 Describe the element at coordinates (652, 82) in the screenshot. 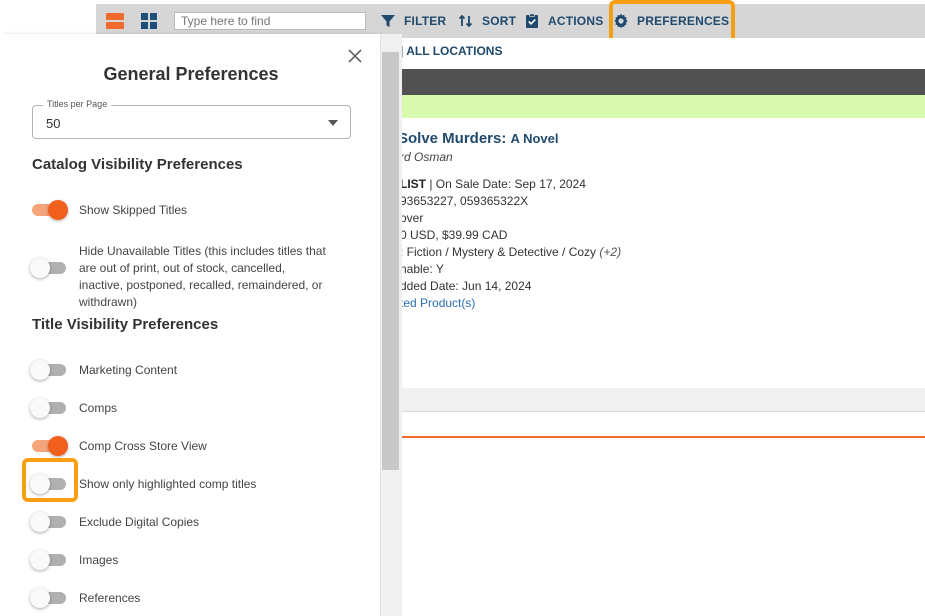

I see `header-bar` at that location.